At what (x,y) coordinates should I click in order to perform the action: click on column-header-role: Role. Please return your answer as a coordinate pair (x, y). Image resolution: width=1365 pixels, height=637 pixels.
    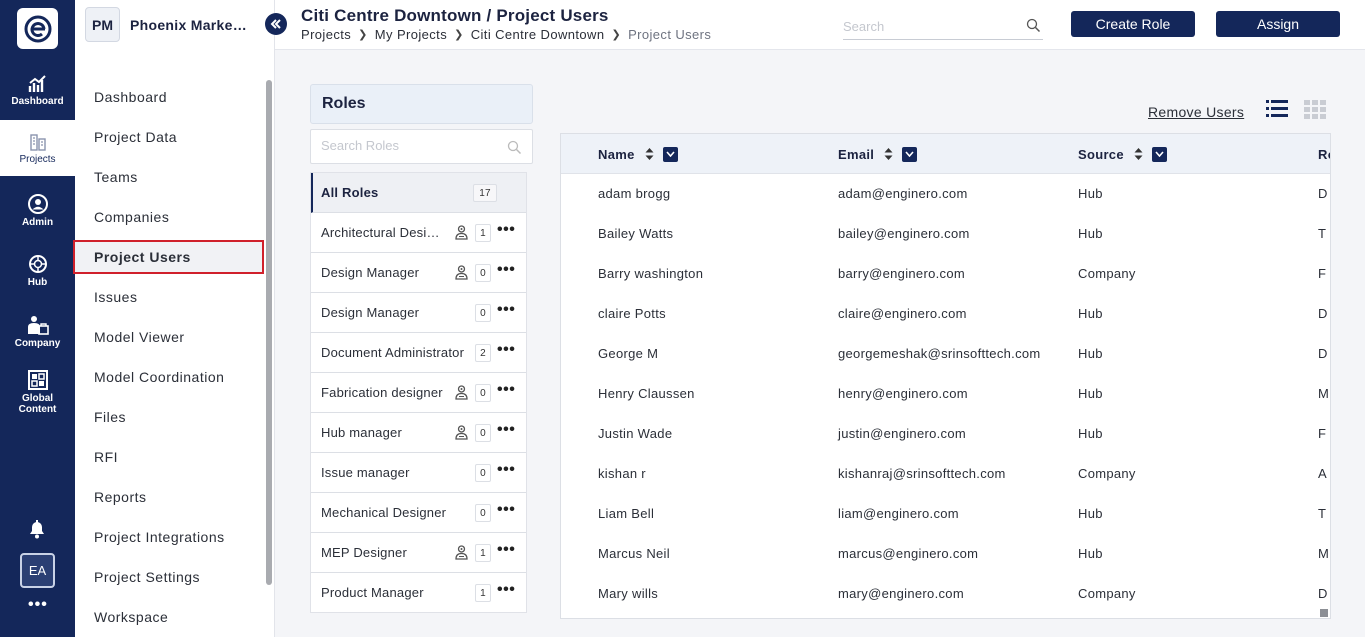
    Looking at the image, I should click on (1324, 154).